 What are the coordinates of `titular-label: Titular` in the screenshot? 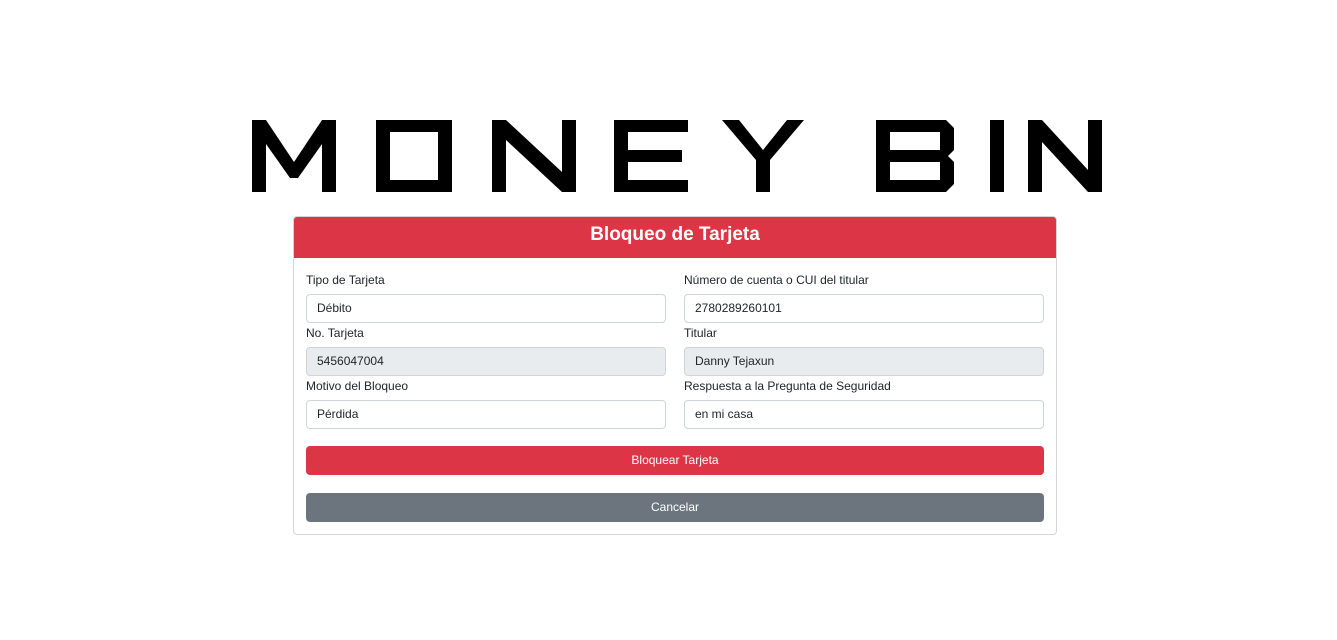 It's located at (700, 333).